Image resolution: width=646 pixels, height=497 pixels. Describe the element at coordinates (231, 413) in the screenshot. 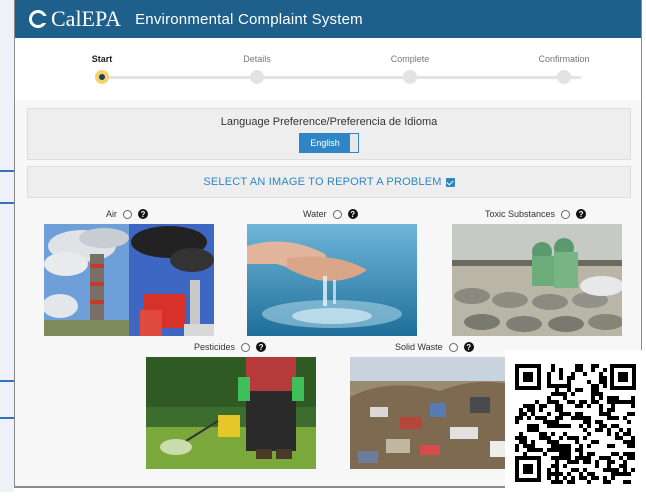

I see `pesticides-image` at that location.